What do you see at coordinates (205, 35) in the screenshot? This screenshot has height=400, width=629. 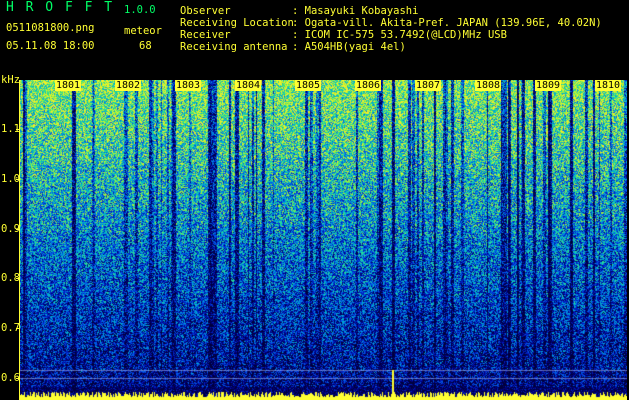 I see `info-receiver-key: Receiver` at bounding box center [205, 35].